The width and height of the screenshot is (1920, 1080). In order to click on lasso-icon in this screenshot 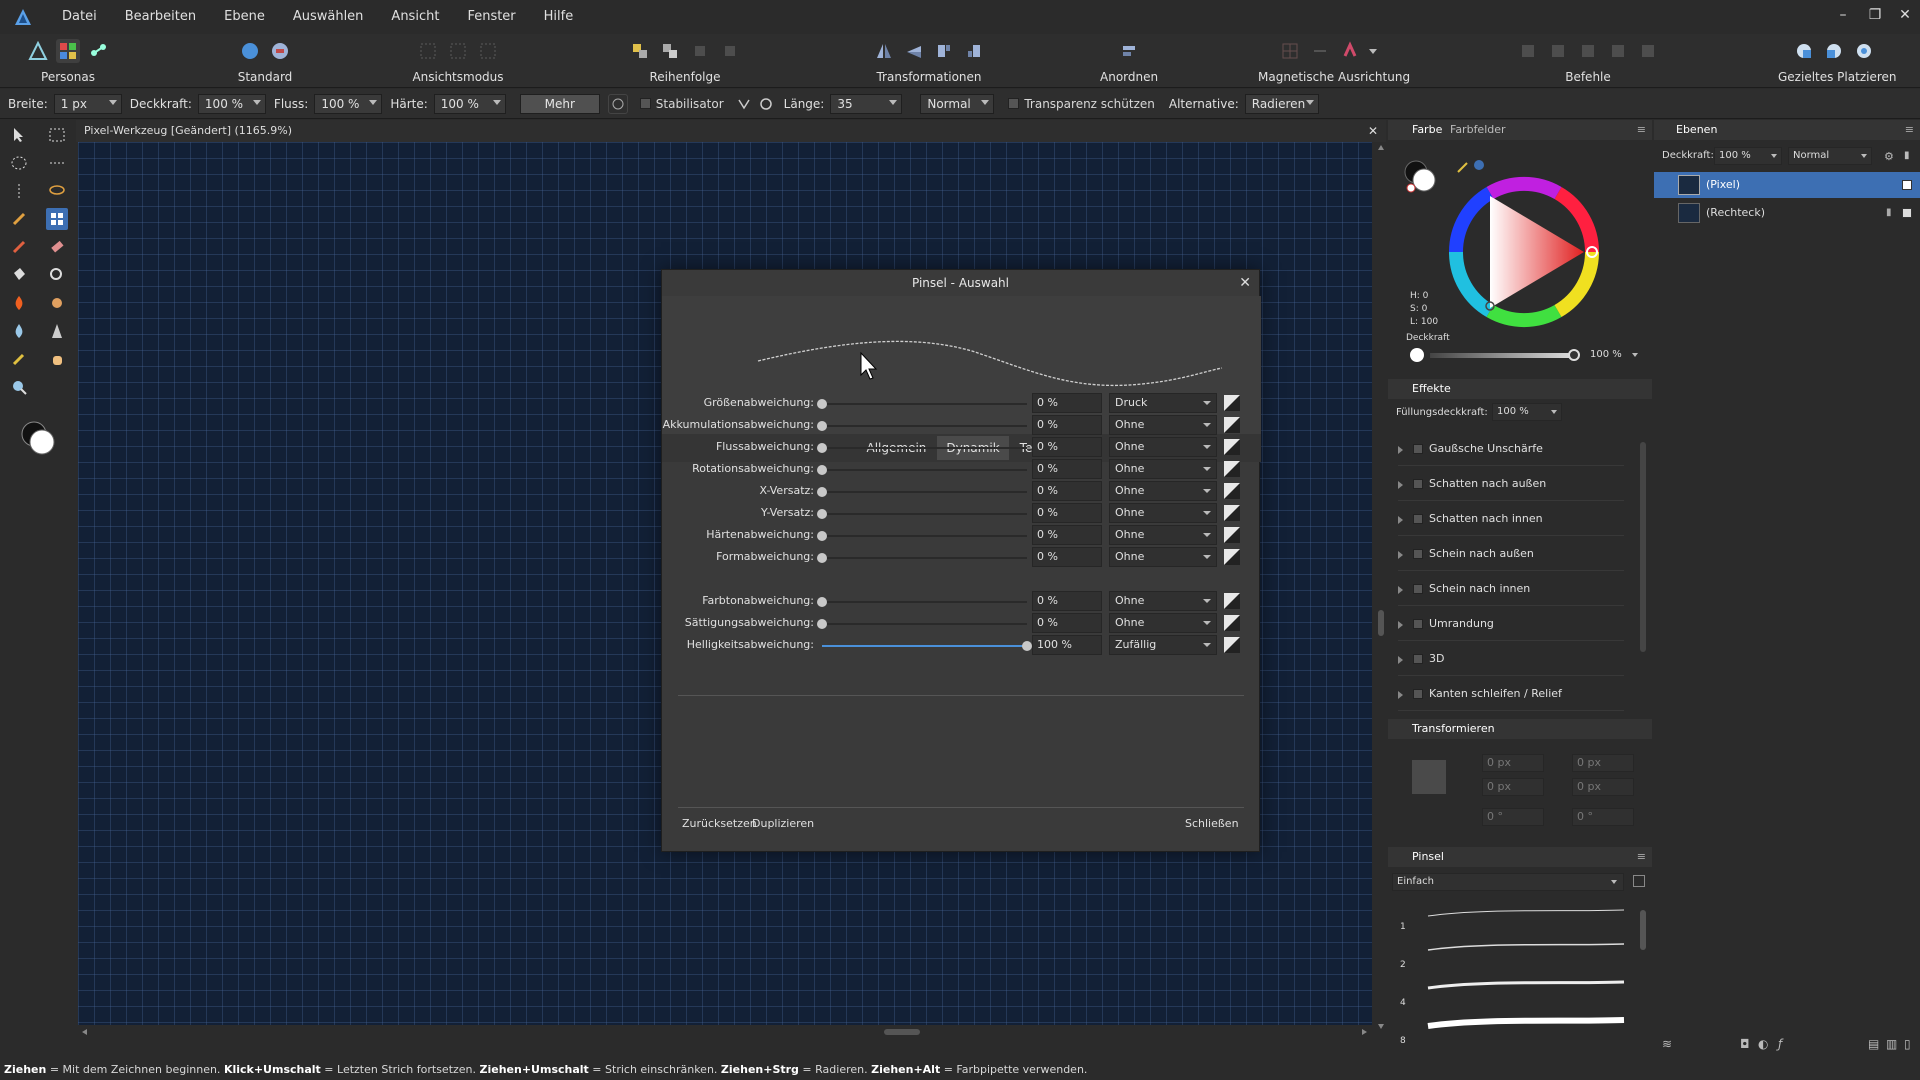, I will do `click(57, 191)`.